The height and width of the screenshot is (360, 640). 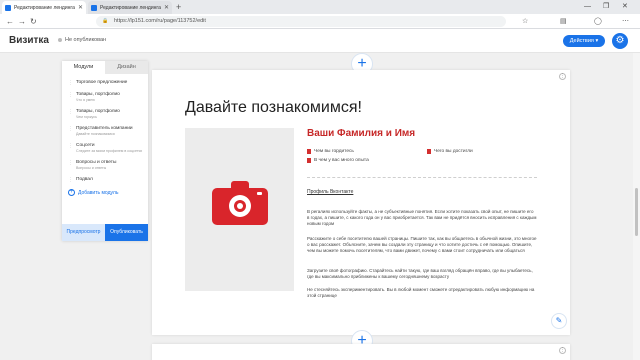 I want to click on bullet-item: Чем вы гордитесь, so click(x=330, y=151).